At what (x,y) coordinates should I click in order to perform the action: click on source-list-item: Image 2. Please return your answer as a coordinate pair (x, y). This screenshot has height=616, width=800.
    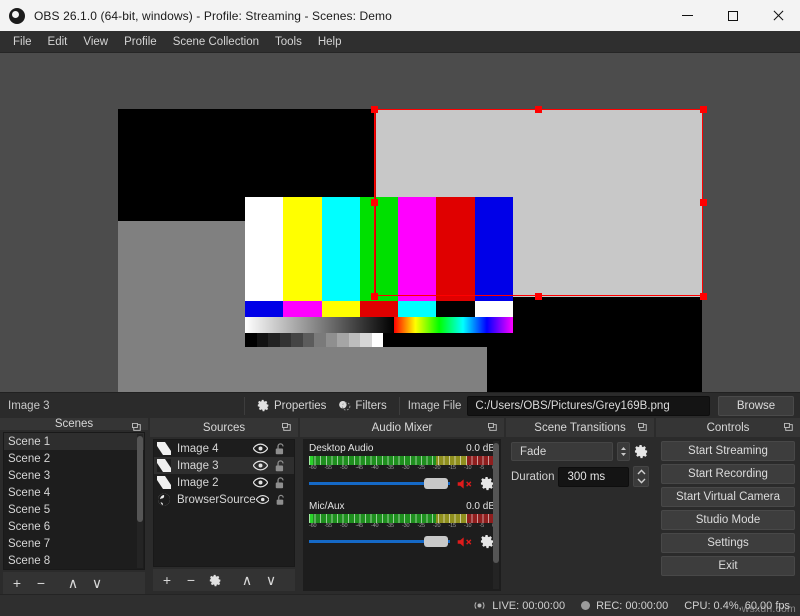
    Looking at the image, I should click on (224, 482).